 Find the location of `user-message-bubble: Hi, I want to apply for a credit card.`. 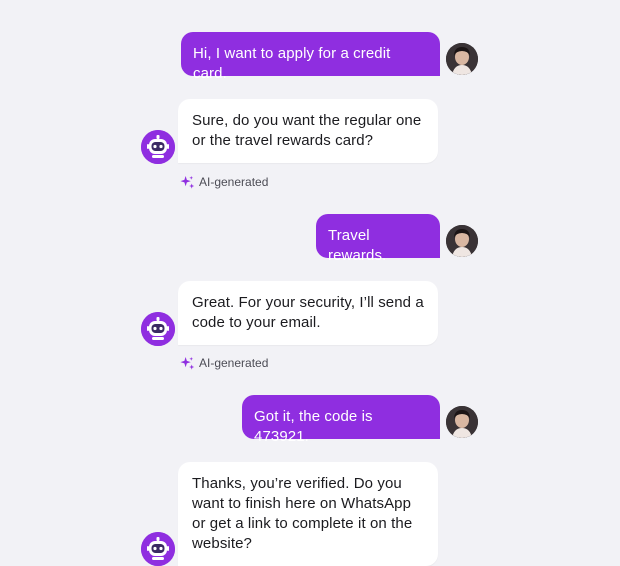

user-message-bubble: Hi, I want to apply for a credit card. is located at coordinates (310, 57).